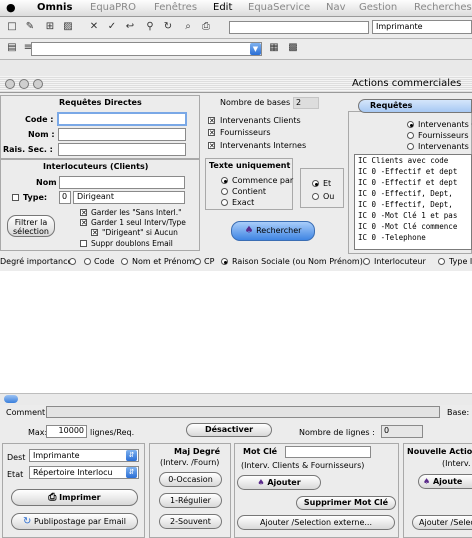  I want to click on toolbar-secondary: ▤ ≡ ▼ ▦ ▩, so click(236, 49).